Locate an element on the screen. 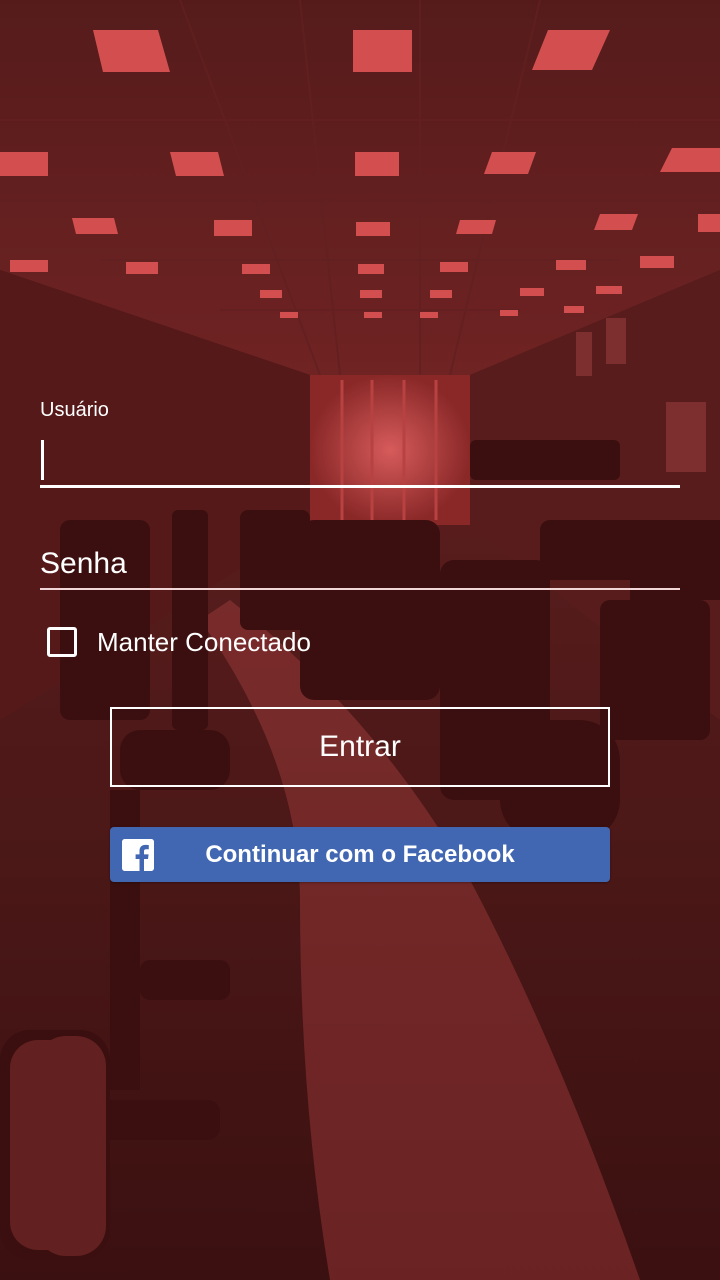 The height and width of the screenshot is (1280, 720). facebook-button-label: Continuar com o Facebook is located at coordinates (360, 854).